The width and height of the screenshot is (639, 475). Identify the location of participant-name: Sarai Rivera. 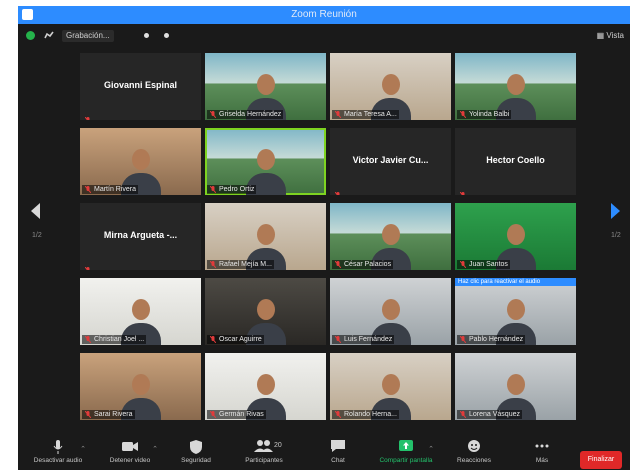
(113, 414).